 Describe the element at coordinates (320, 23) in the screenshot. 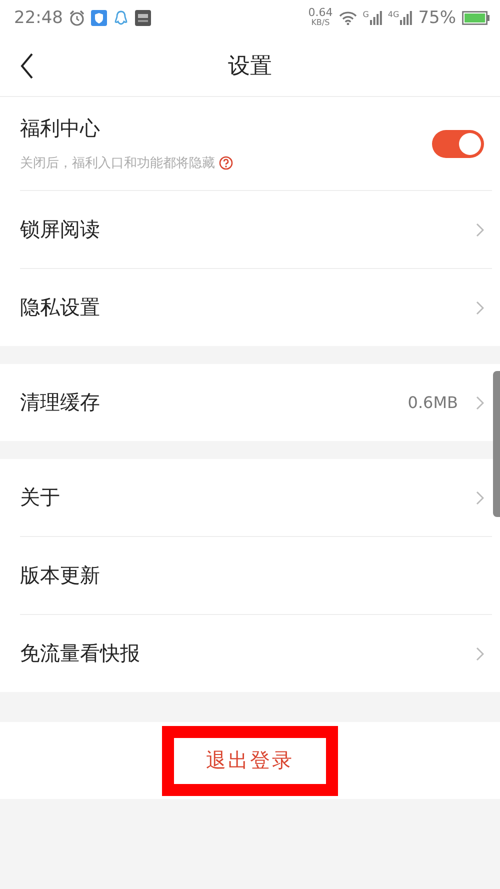

I see `speed-unit: KB/S` at that location.